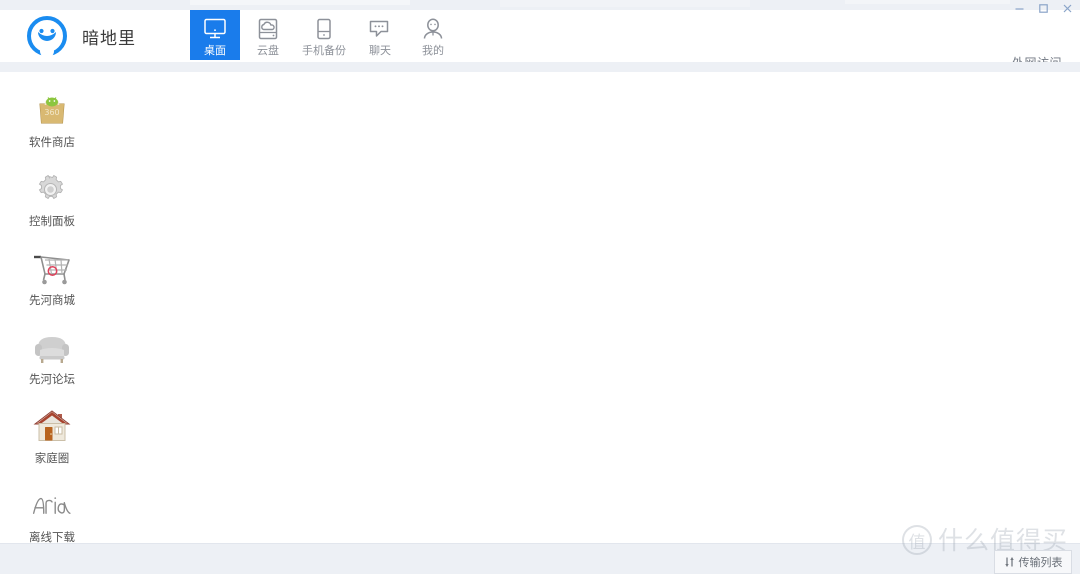 The height and width of the screenshot is (574, 1080). Describe the element at coordinates (1019, 8) in the screenshot. I see `minimize-icon` at that location.